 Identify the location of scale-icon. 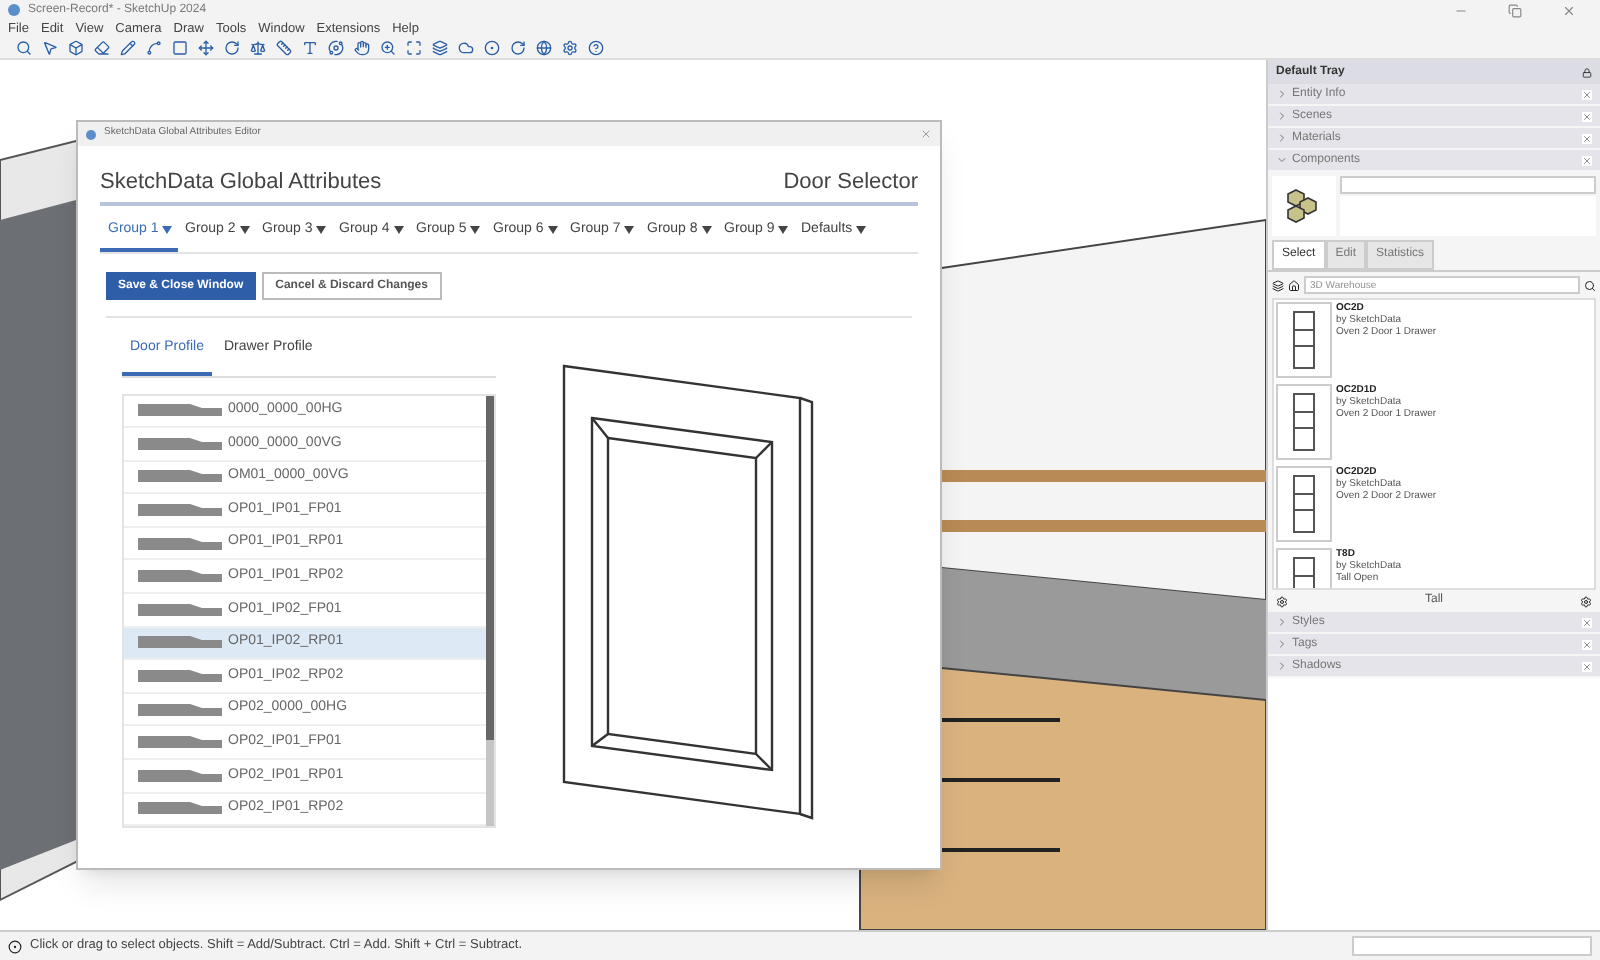
(258, 48).